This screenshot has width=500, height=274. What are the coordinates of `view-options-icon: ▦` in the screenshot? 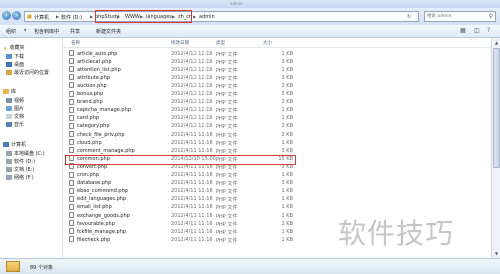 It's located at (463, 30).